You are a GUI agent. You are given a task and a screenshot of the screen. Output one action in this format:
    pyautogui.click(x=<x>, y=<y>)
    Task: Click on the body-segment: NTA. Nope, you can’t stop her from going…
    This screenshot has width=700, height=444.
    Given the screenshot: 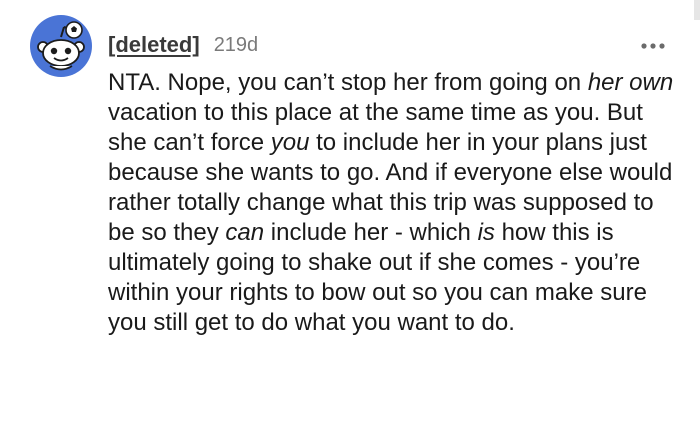 What is the action you would take?
    pyautogui.click(x=348, y=82)
    